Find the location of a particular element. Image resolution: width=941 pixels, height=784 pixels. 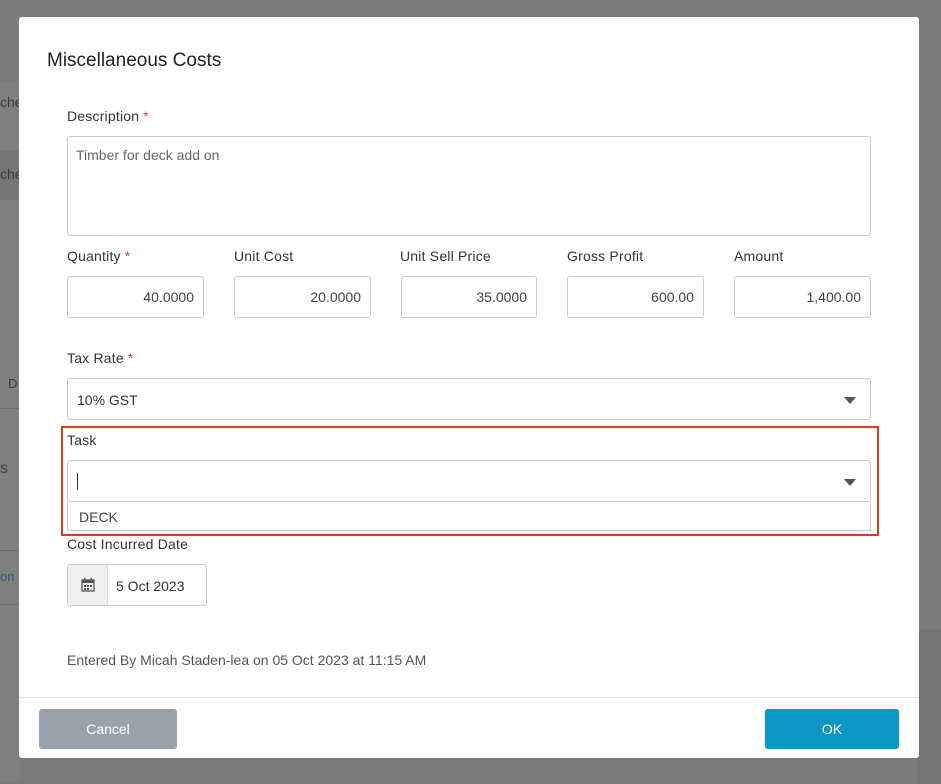

amount-input: 1,400.00 is located at coordinates (802, 297).